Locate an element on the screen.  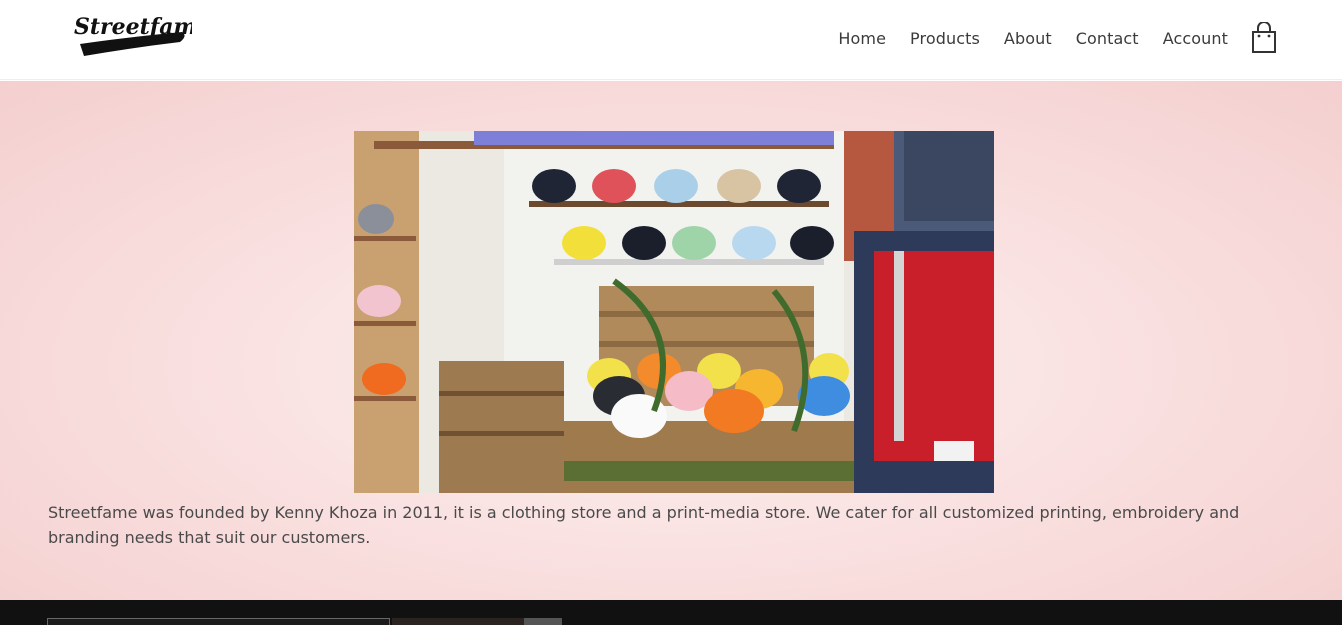
nav-home-link: Home is located at coordinates (862, 38).